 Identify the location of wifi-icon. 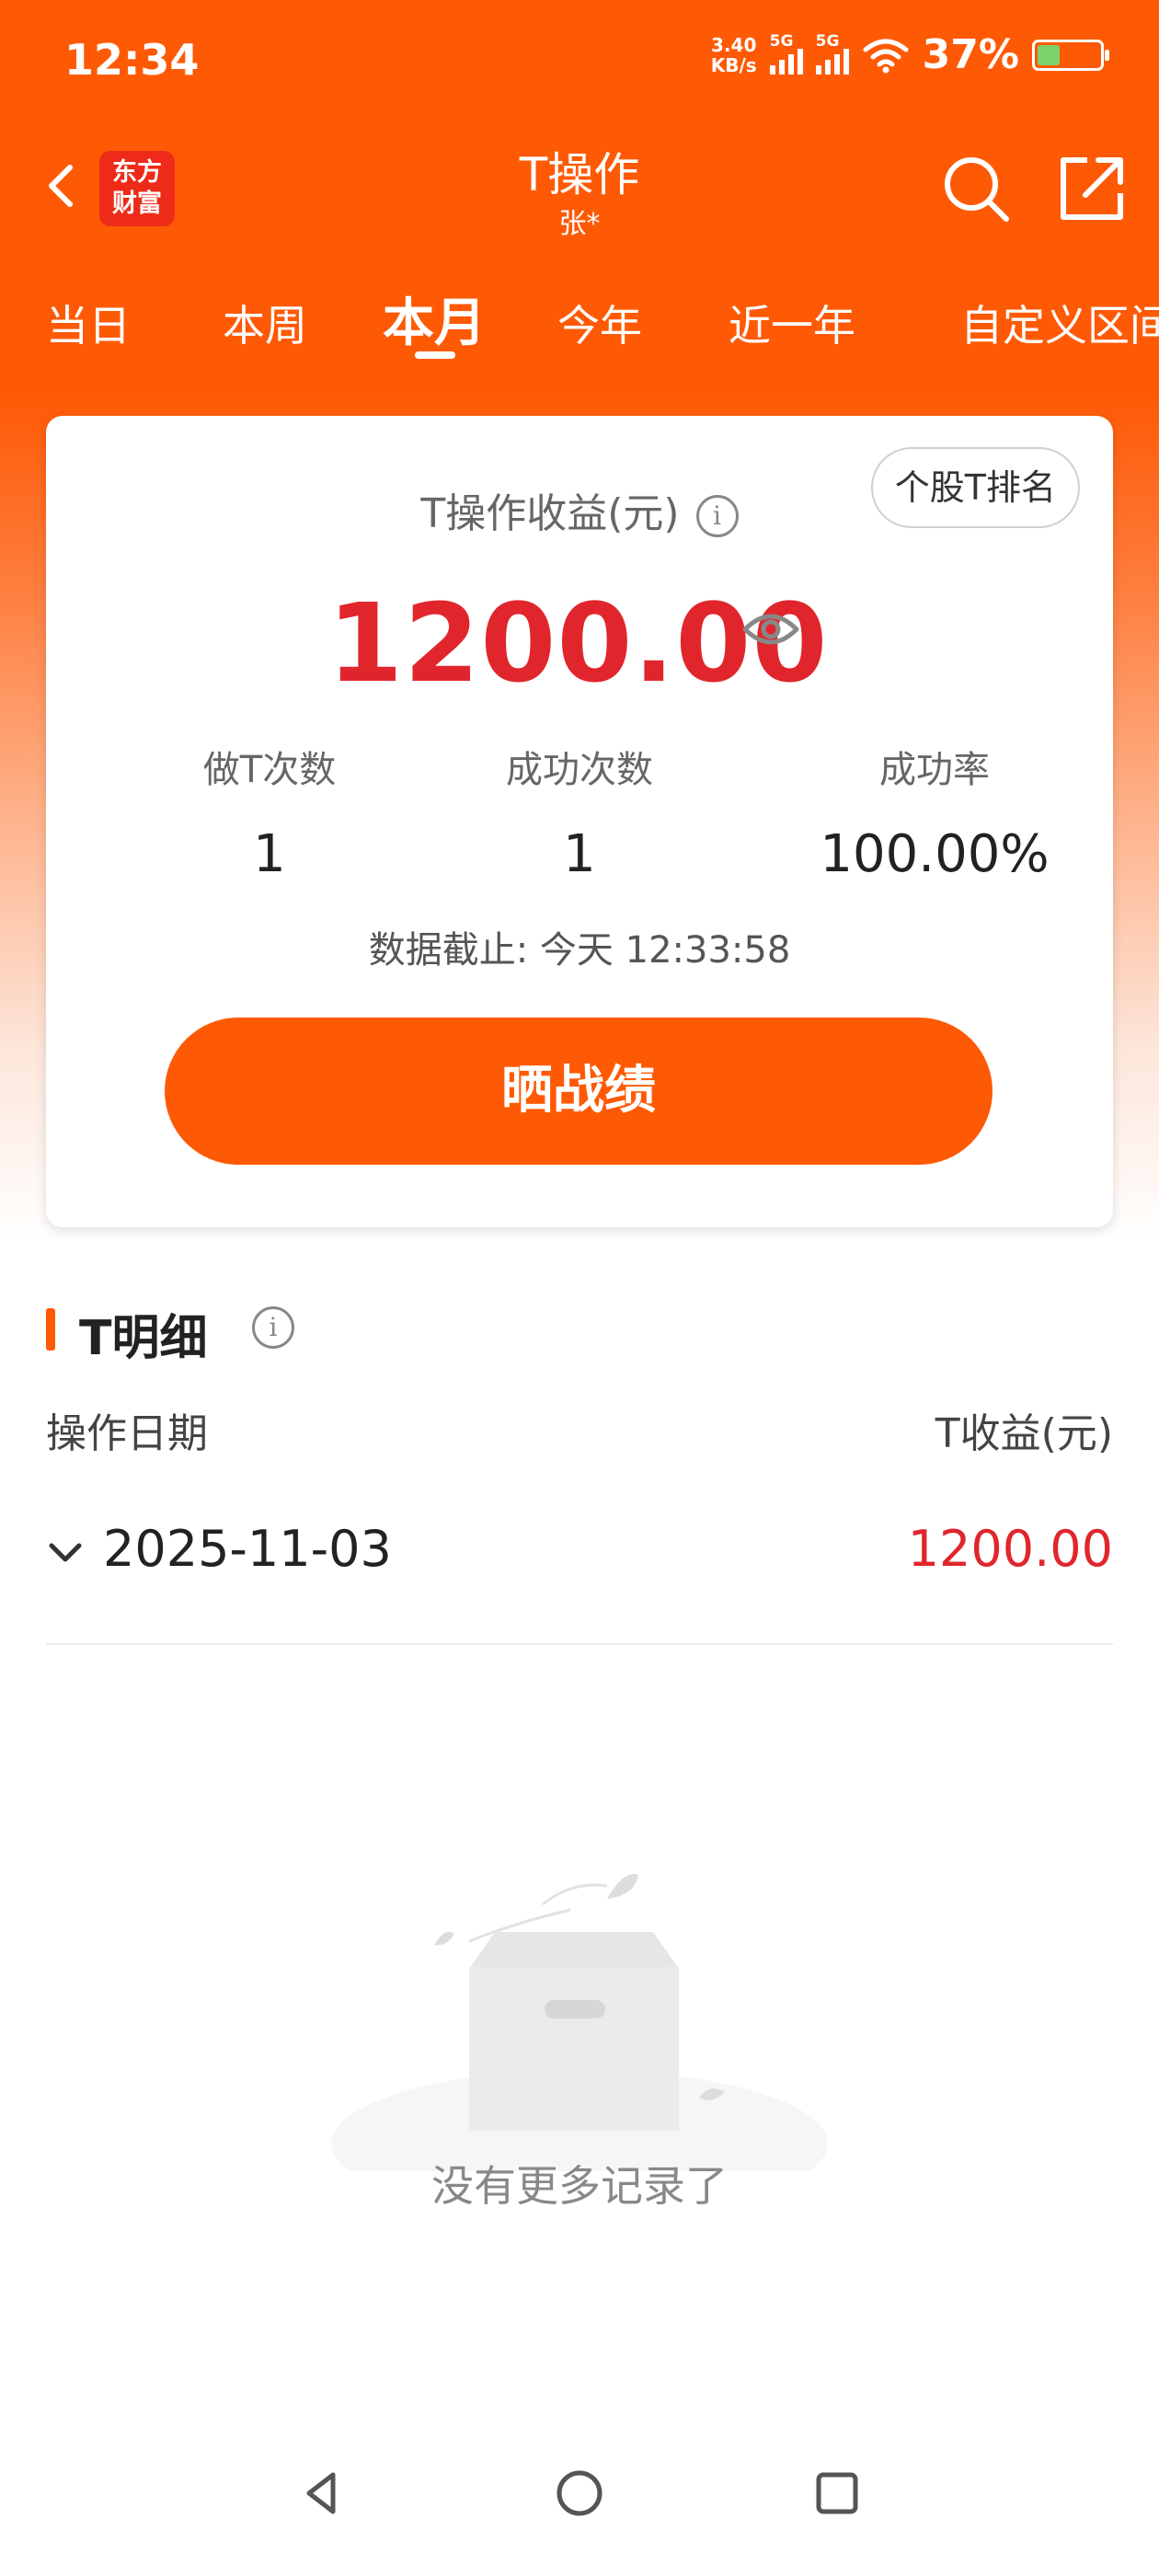
(886, 56).